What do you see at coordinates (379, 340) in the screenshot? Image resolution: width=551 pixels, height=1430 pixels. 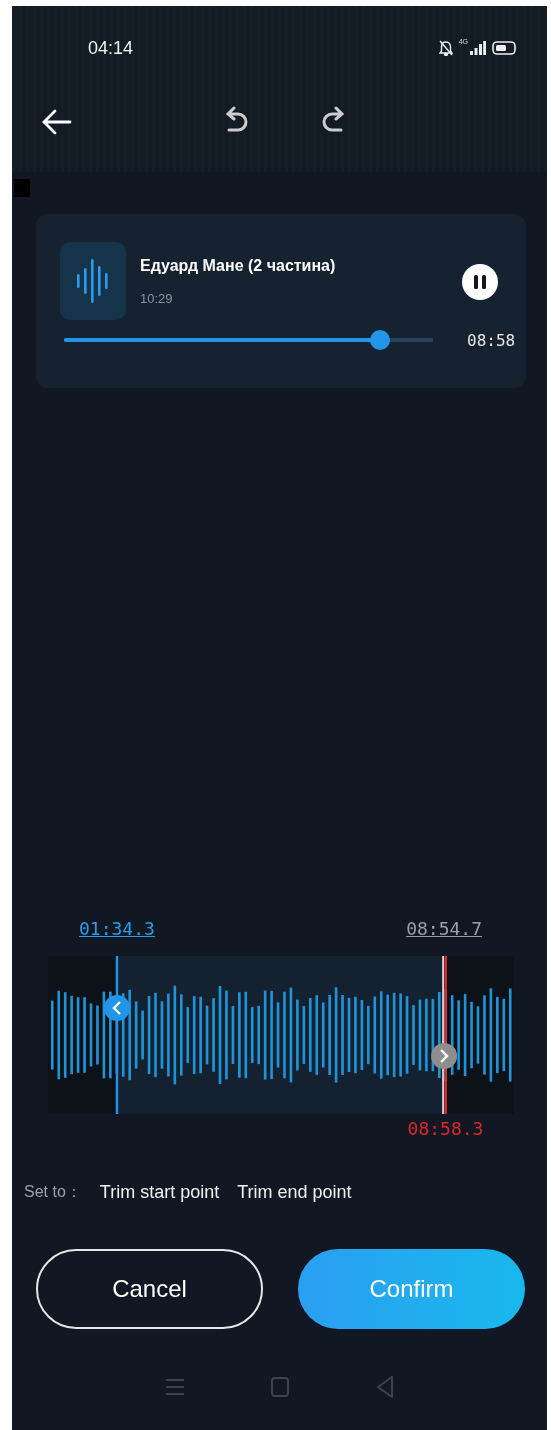 I see `slider-thumb` at bounding box center [379, 340].